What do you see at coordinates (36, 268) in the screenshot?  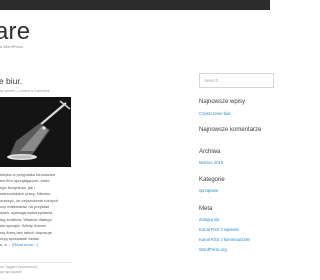 I see `post-footer: ne Tagged czyszczenie, ąw sprzątanie` at bounding box center [36, 268].